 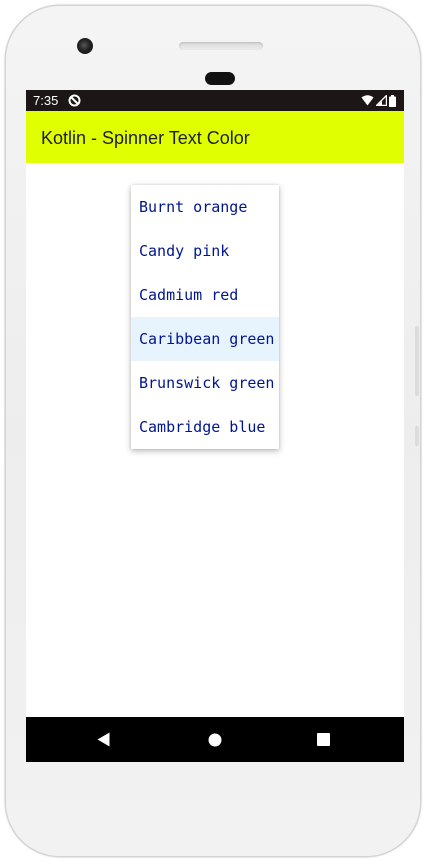 I want to click on navigation-bar, so click(x=215, y=739).